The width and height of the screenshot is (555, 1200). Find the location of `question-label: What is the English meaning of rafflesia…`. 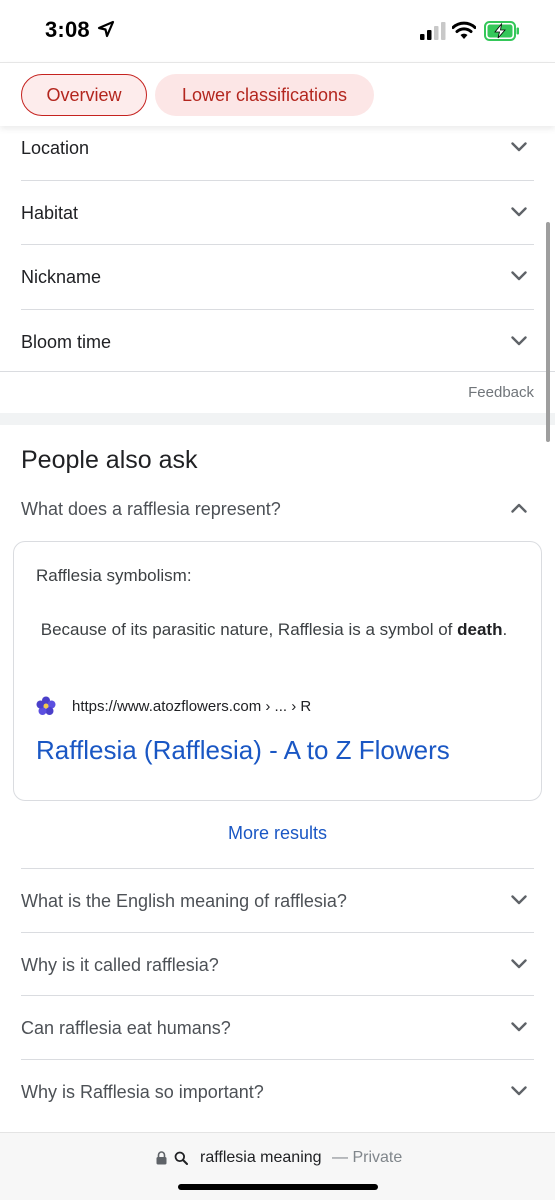

question-label: What is the English meaning of rafflesia… is located at coordinates (184, 901).